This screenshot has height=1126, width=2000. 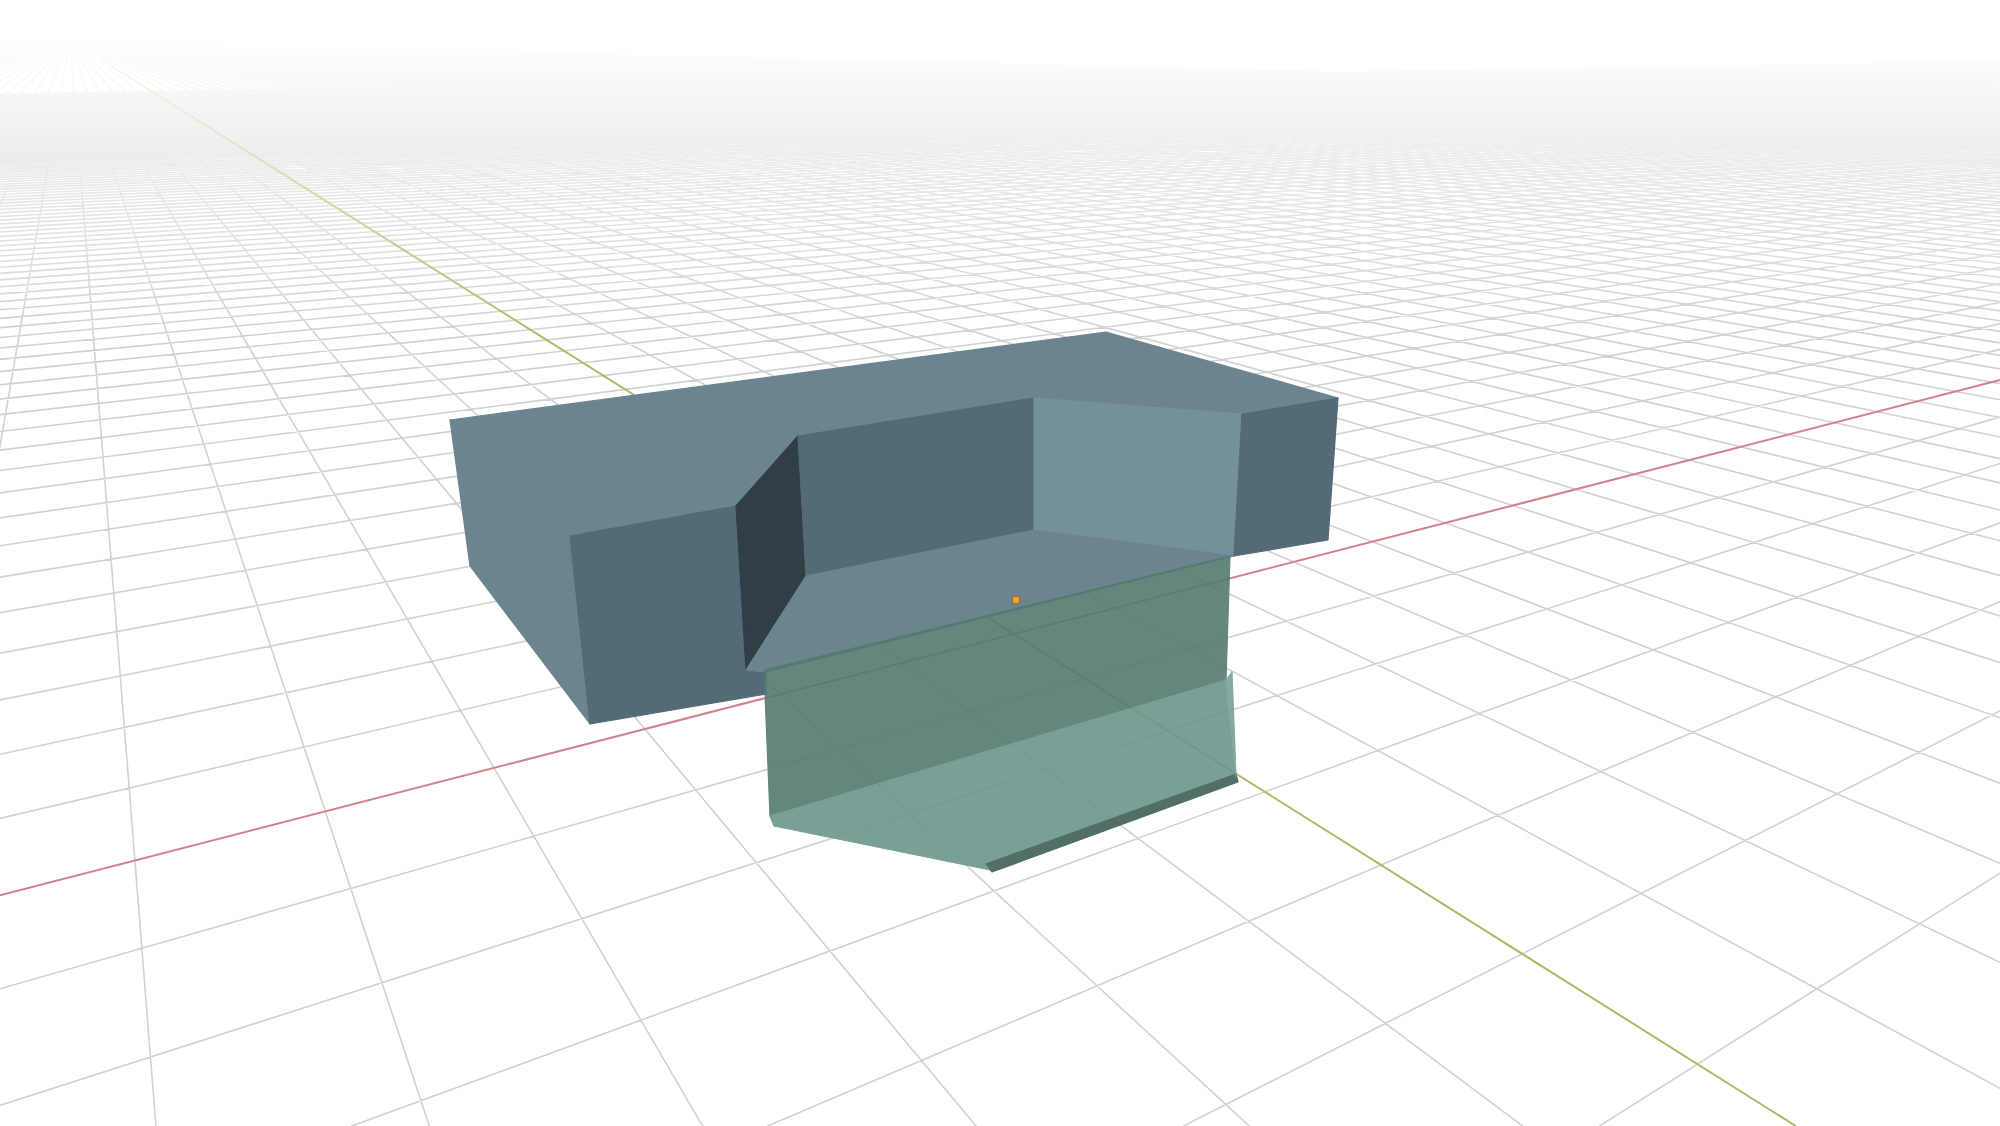 What do you see at coordinates (1016, 600) in the screenshot?
I see `origin-dot-icon` at bounding box center [1016, 600].